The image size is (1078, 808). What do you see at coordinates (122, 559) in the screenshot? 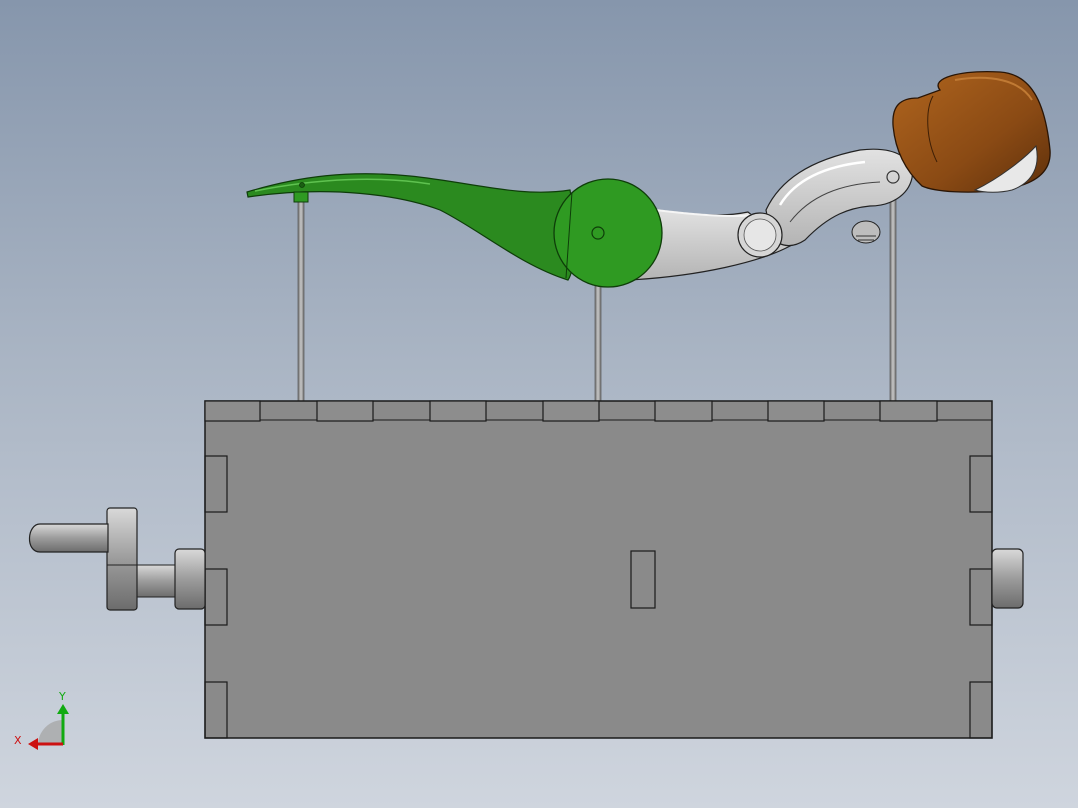
I see `crank-arm` at bounding box center [122, 559].